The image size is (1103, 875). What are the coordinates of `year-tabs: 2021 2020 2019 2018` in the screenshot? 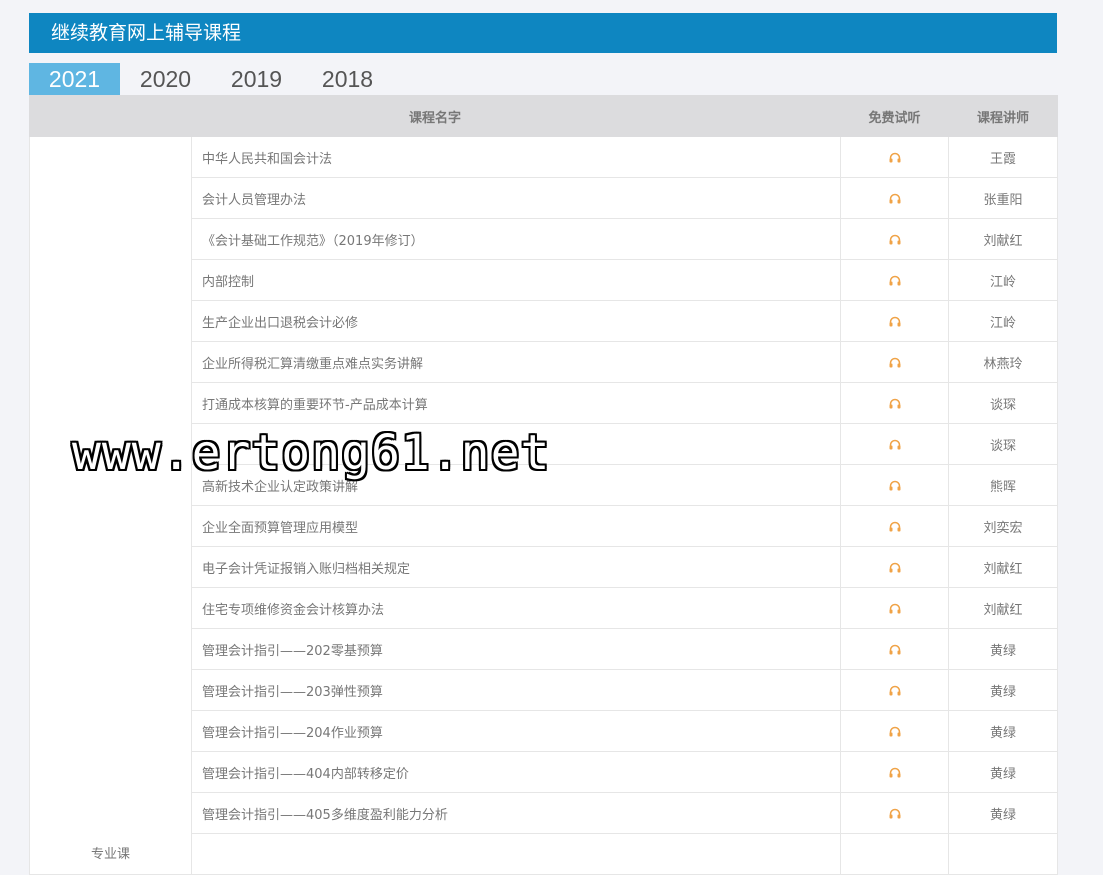 It's located at (543, 79).